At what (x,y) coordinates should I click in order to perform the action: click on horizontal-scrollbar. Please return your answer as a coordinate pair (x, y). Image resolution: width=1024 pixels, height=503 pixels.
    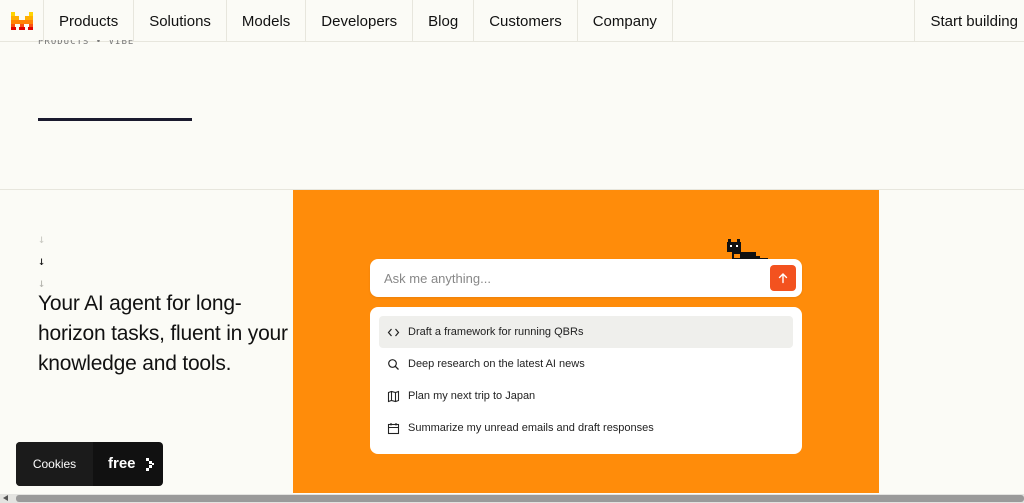
    Looking at the image, I should click on (512, 498).